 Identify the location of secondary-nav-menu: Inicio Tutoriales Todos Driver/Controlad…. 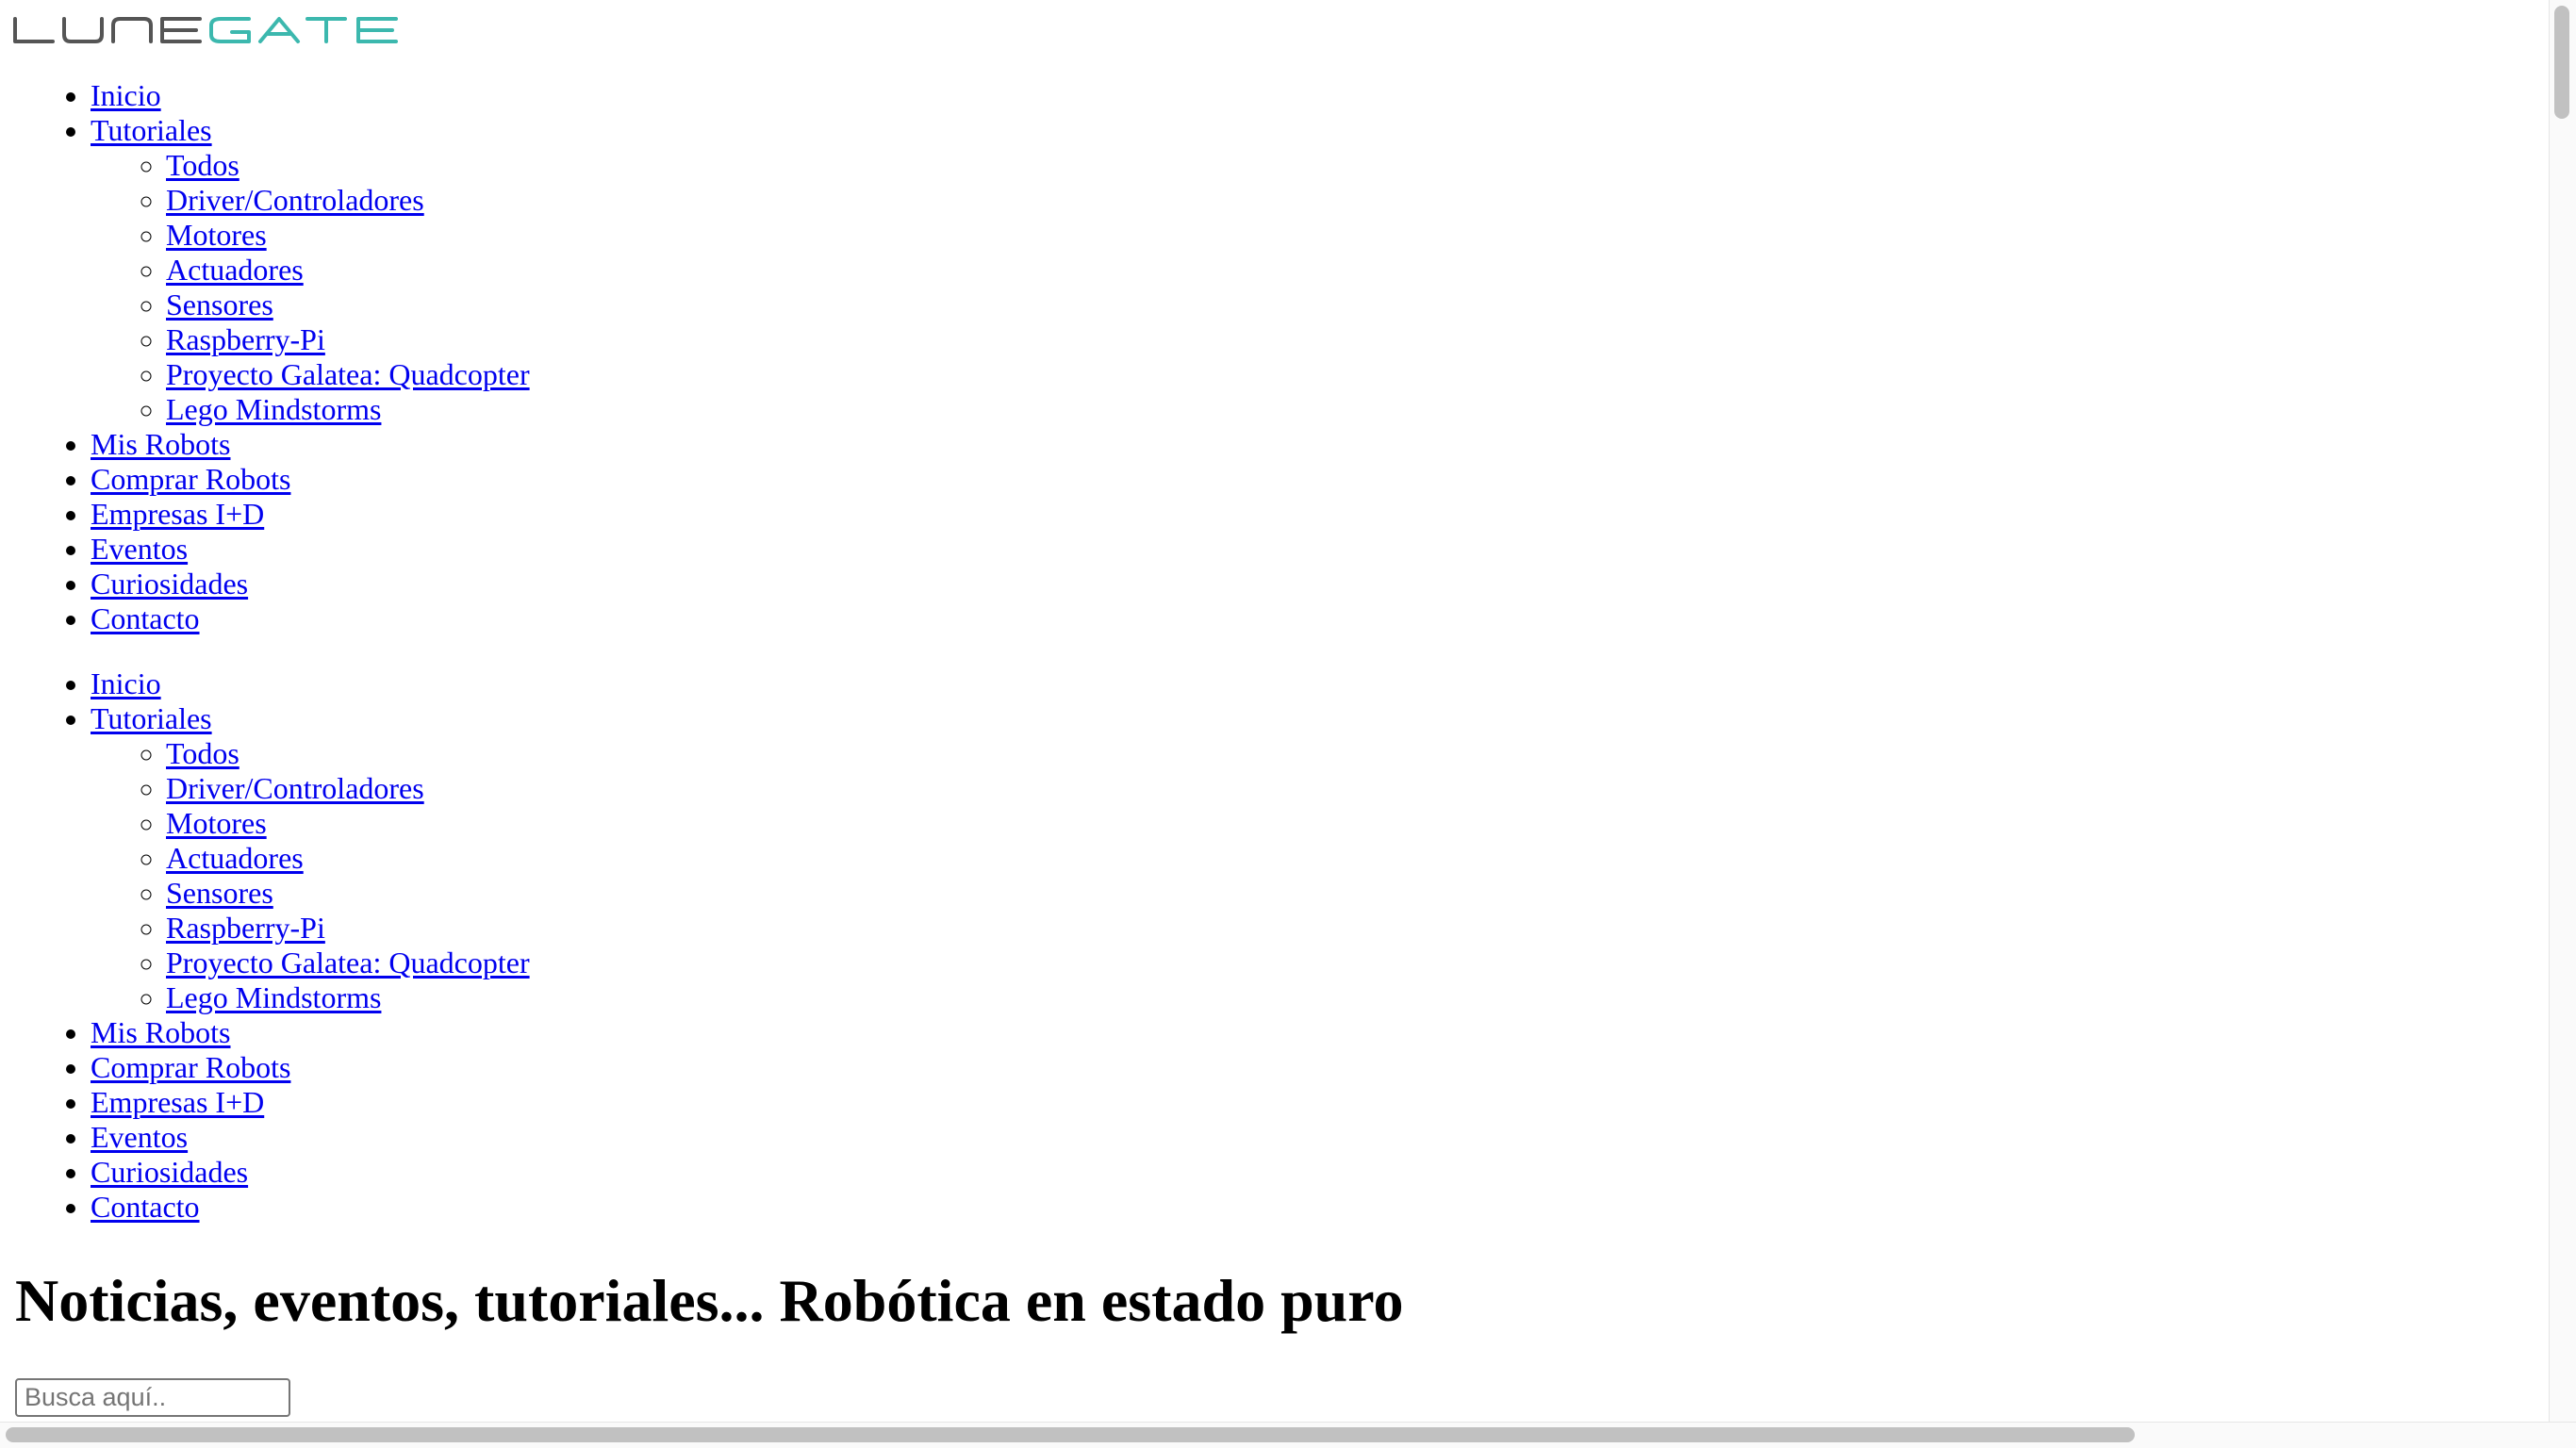
(265, 945).